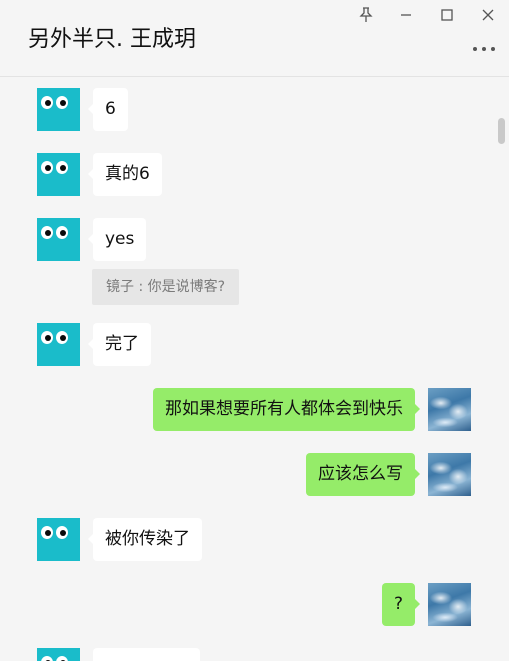 Image resolution: width=509 pixels, height=661 pixels. Describe the element at coordinates (401, 604) in the screenshot. I see `message-bubble-outgoing: ?` at that location.